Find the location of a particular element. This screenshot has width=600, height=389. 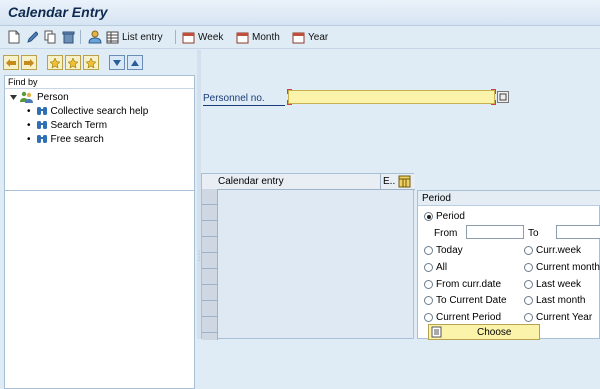

tree-item-label: Free search is located at coordinates (77, 139).